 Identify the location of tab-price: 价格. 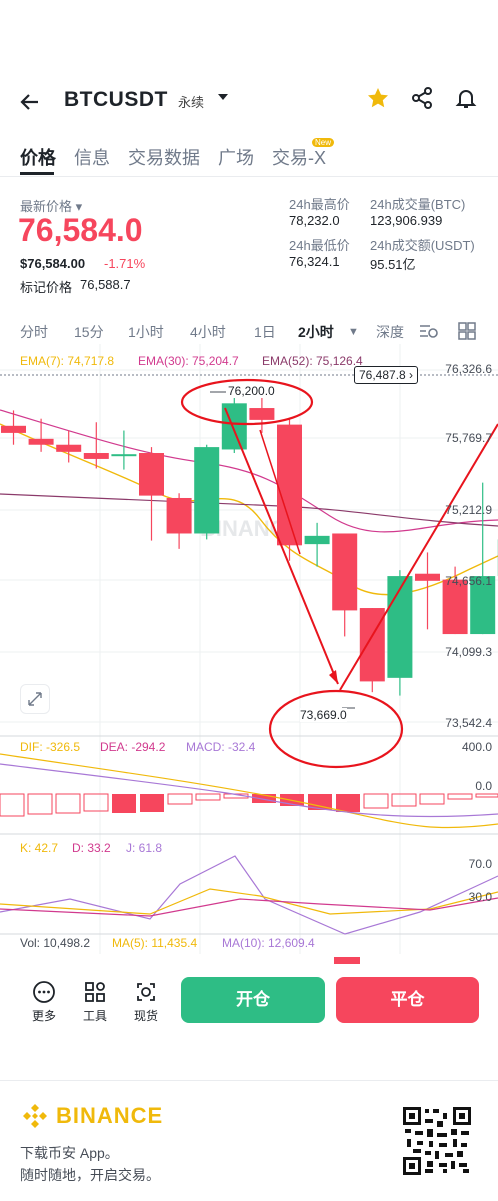
(38, 157).